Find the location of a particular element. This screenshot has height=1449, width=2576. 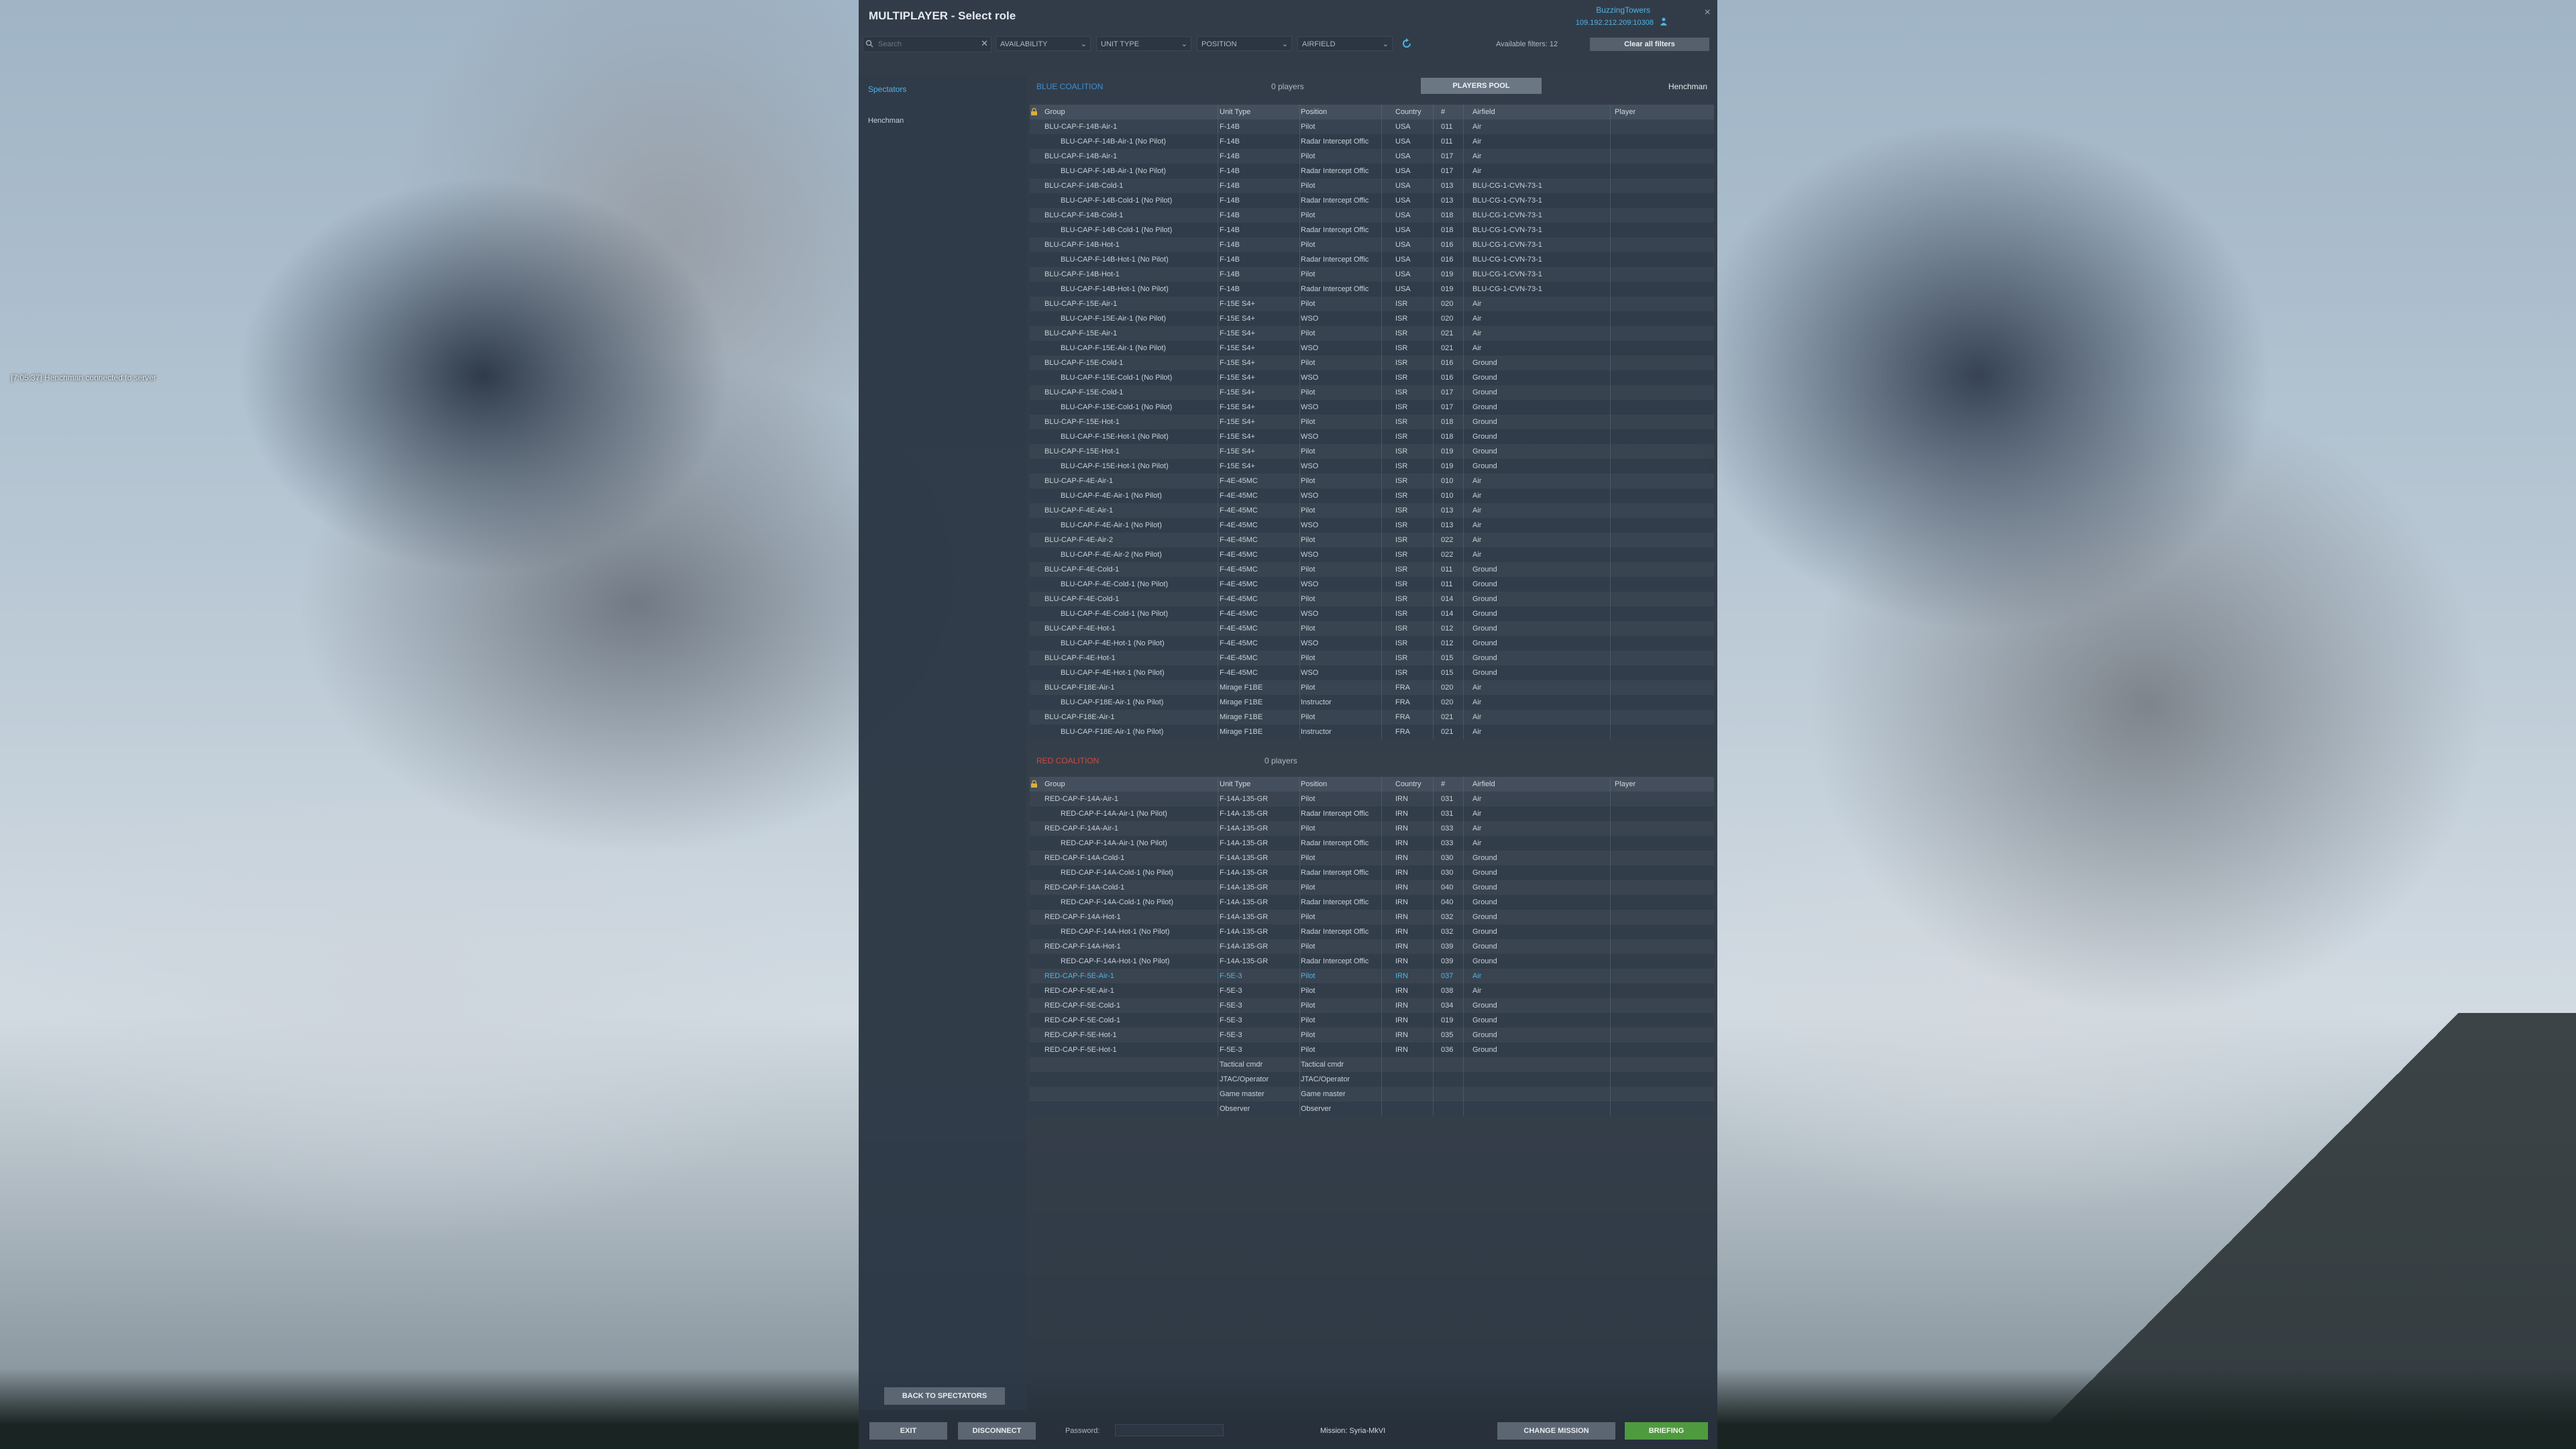

password-field is located at coordinates (1169, 1430).